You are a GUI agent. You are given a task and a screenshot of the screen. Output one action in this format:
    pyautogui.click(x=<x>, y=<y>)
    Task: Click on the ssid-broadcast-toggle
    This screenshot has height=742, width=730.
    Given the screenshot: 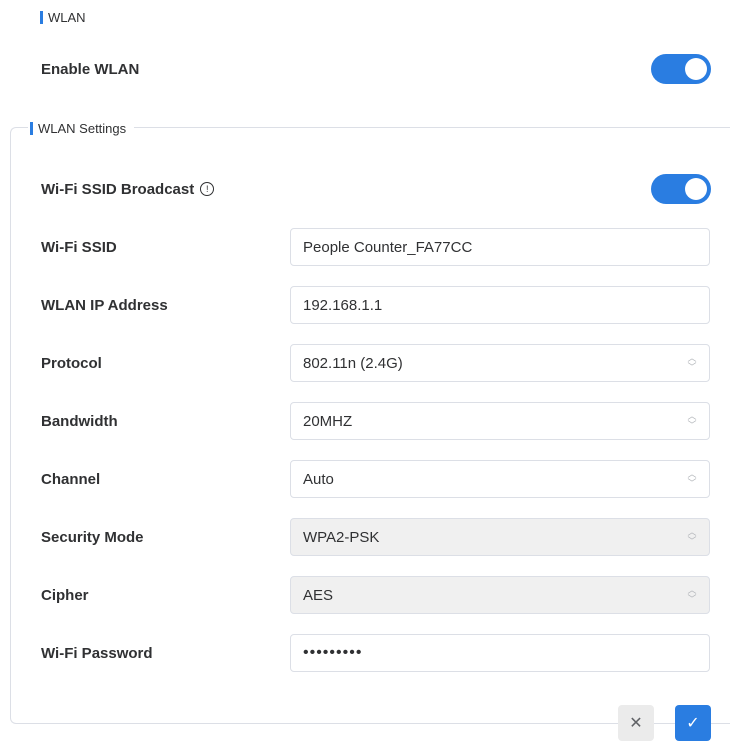 What is the action you would take?
    pyautogui.click(x=681, y=189)
    